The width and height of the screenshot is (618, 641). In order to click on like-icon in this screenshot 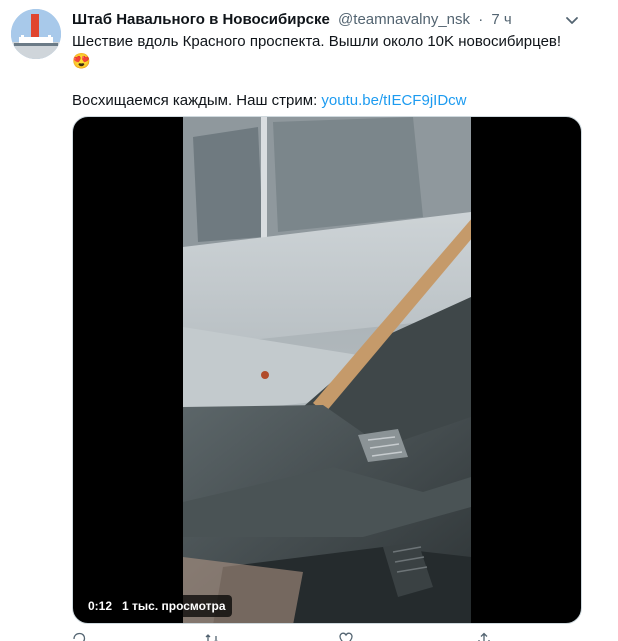, I will do `click(346, 636)`.